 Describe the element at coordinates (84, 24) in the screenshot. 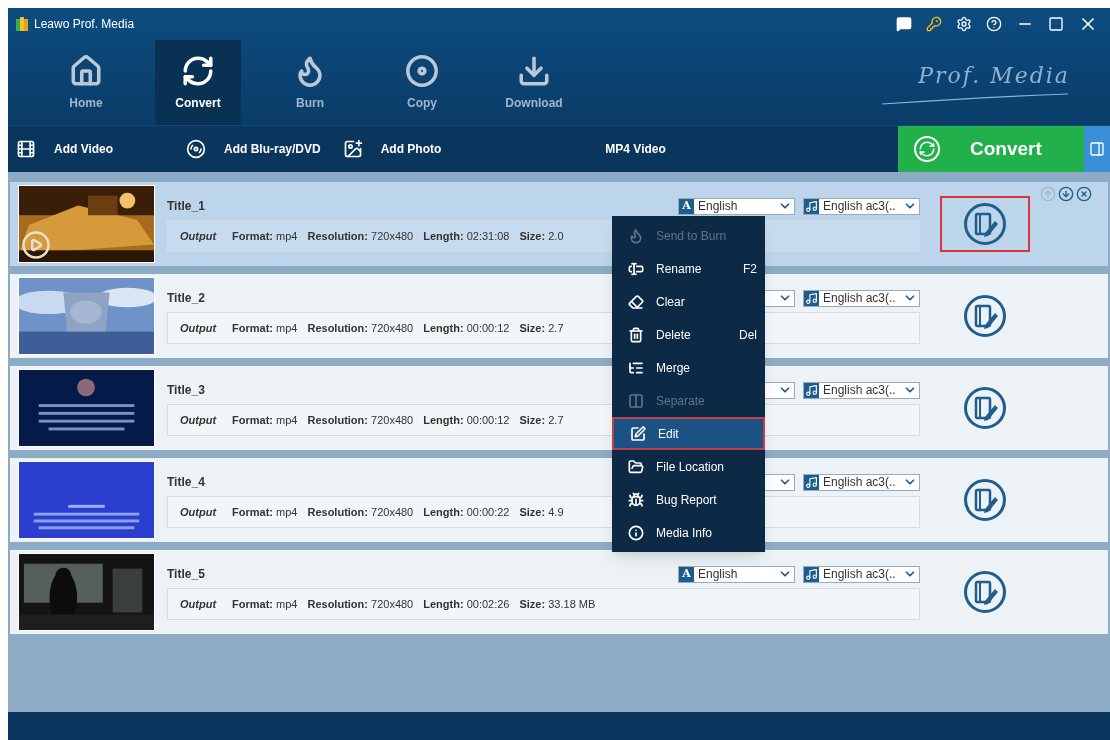

I see `window-title: Leawo Prof. Media` at that location.